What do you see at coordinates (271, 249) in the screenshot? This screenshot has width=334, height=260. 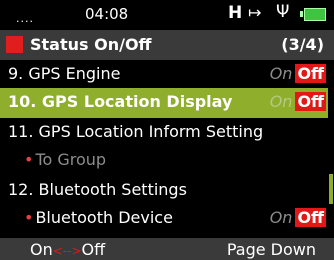 I see `softkey-page-down: Page Down` at bounding box center [271, 249].